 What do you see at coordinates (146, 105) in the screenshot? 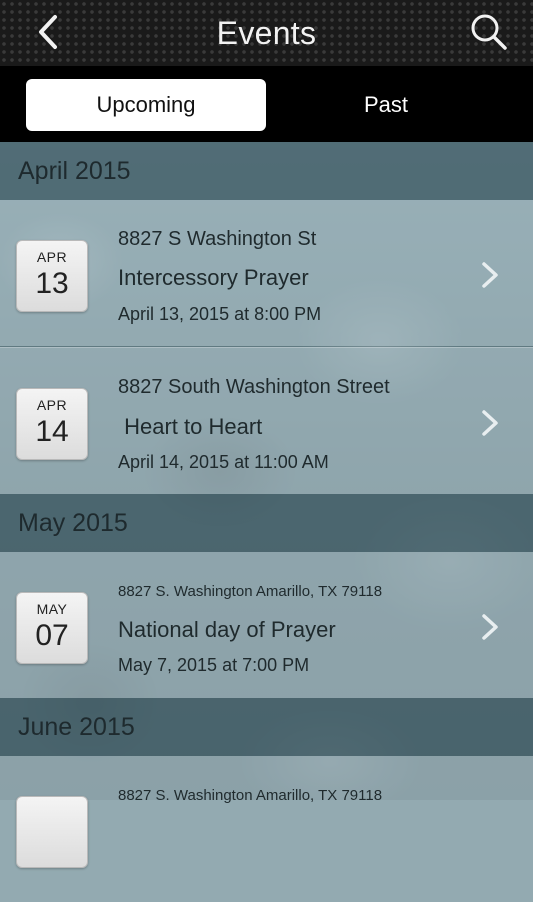
I see `tab-upcoming: Upcoming` at bounding box center [146, 105].